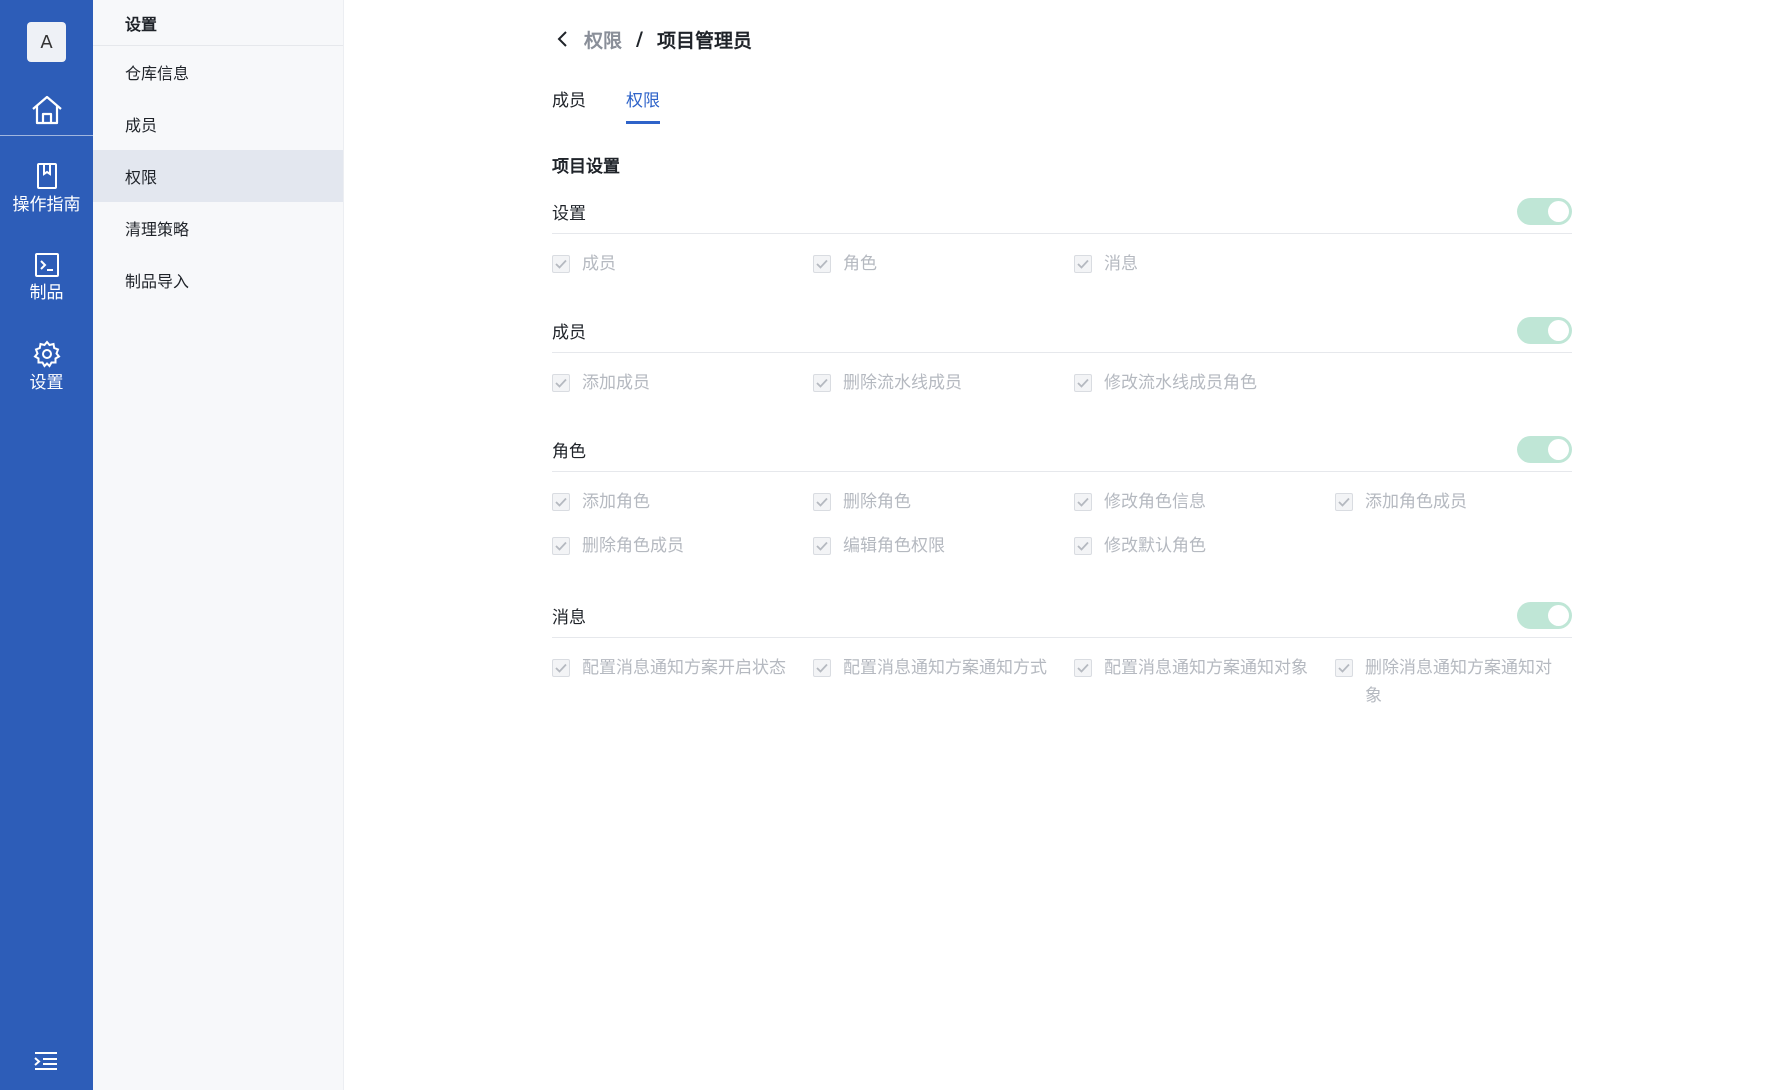 The height and width of the screenshot is (1090, 1778). What do you see at coordinates (46, 293) in the screenshot?
I see `rail-item-label: 制品` at bounding box center [46, 293].